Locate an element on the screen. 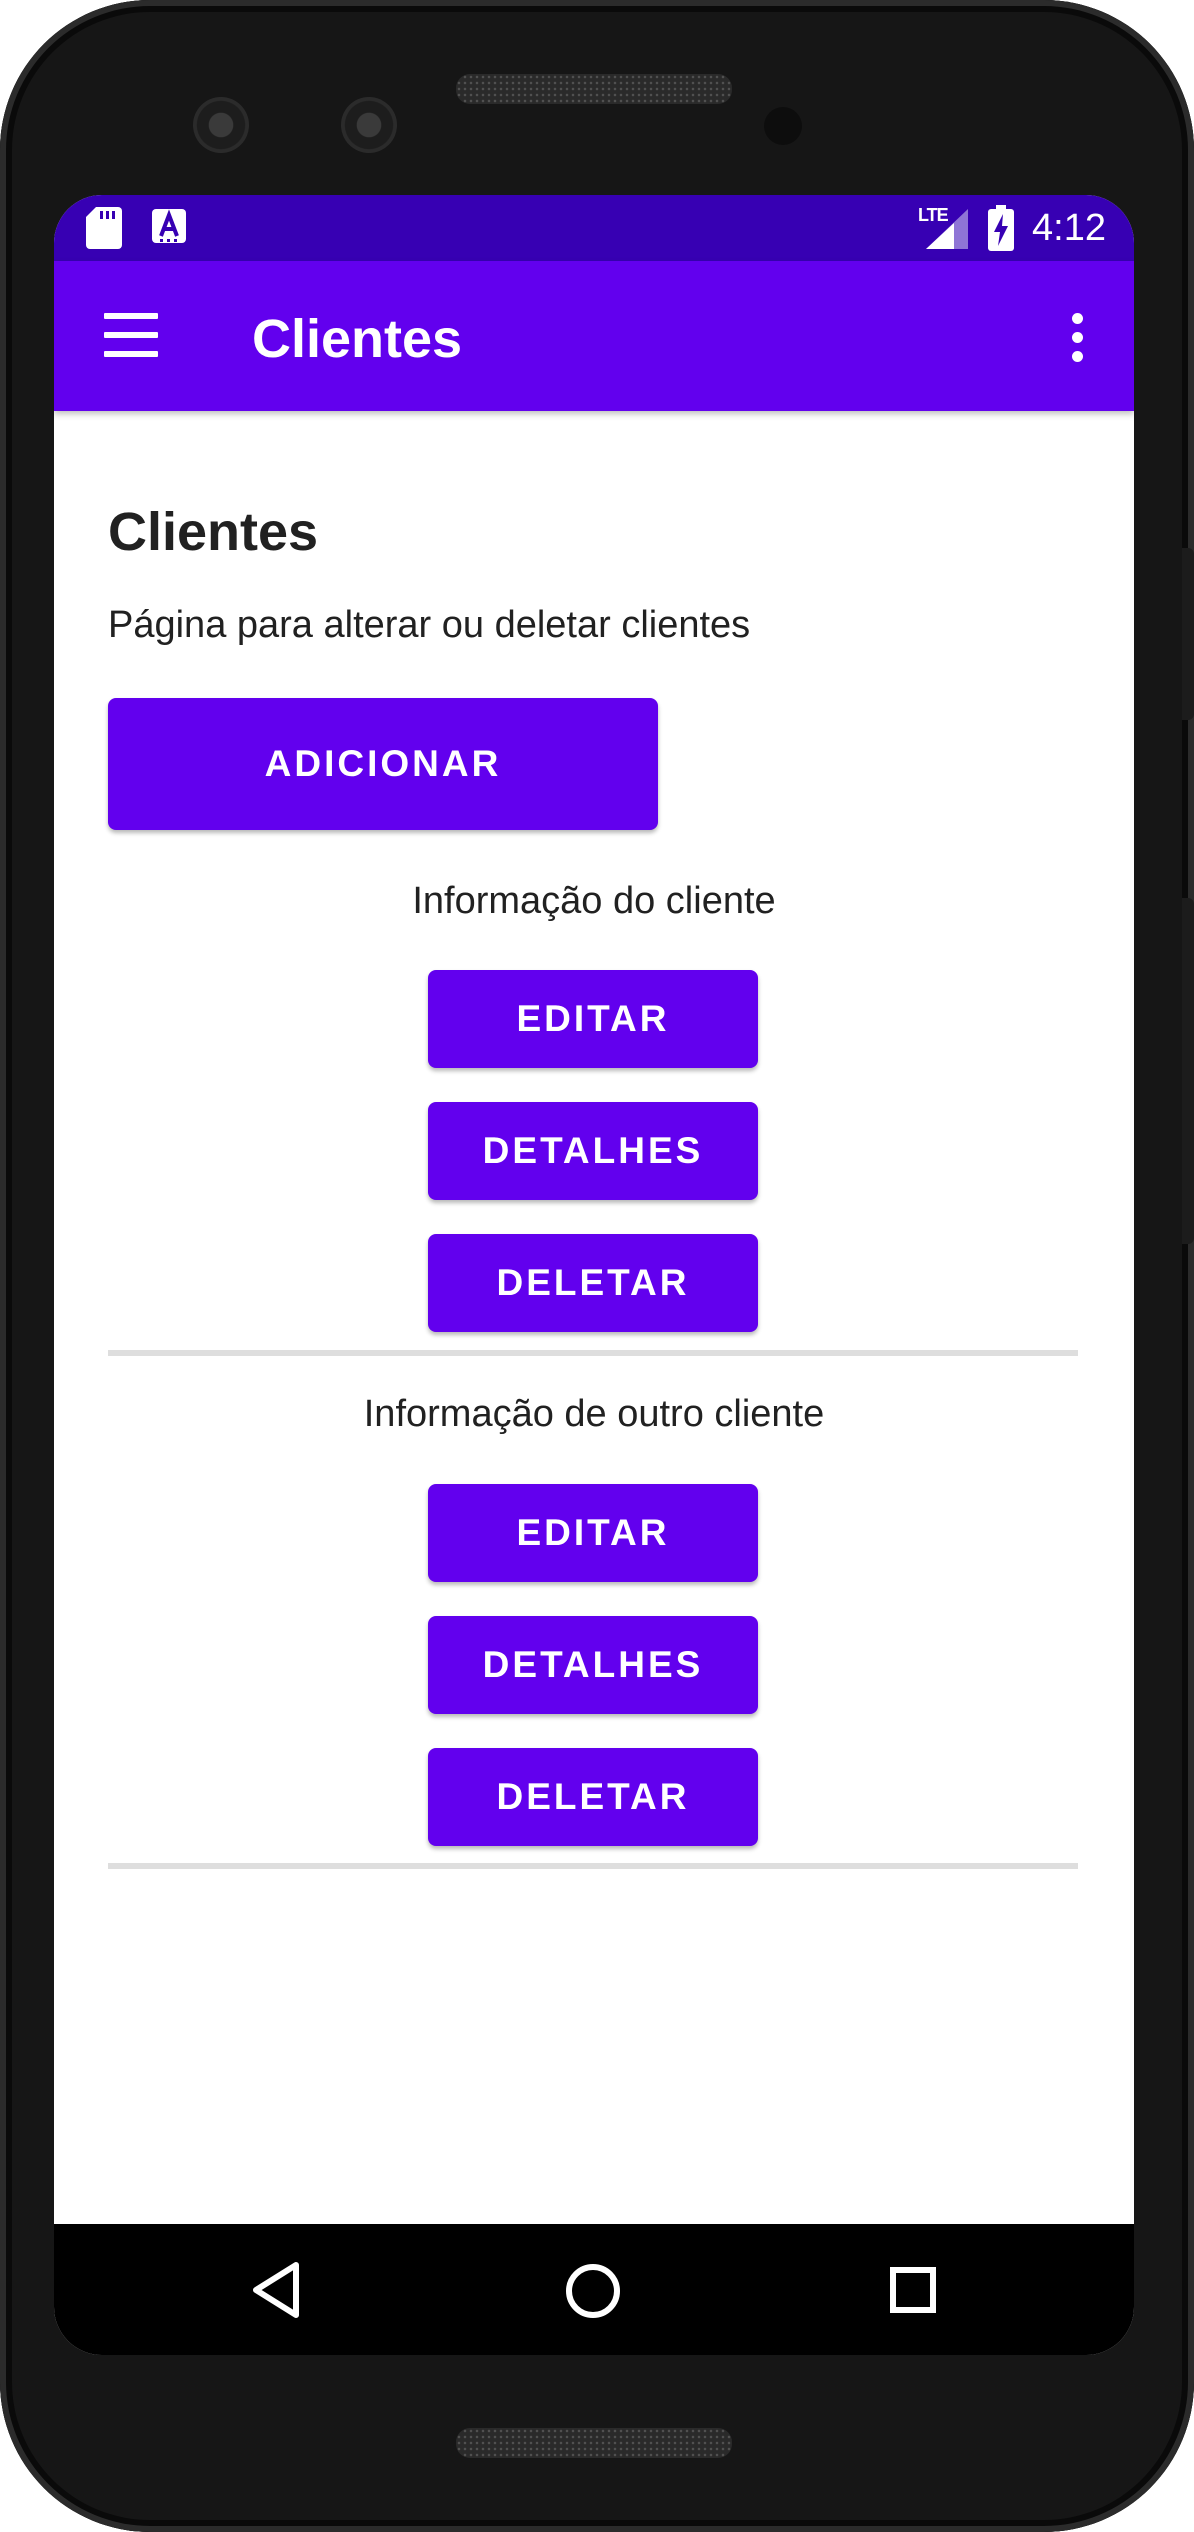  add-button: ADICIONAR is located at coordinates (383, 764).